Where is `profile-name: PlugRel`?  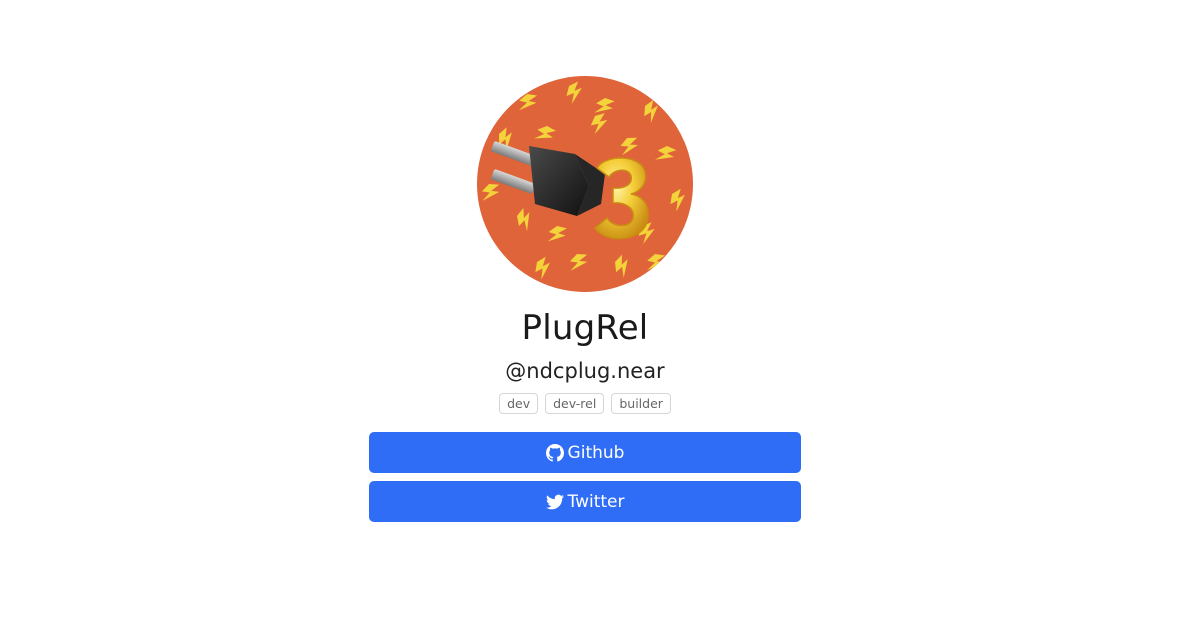
profile-name: PlugRel is located at coordinates (585, 328).